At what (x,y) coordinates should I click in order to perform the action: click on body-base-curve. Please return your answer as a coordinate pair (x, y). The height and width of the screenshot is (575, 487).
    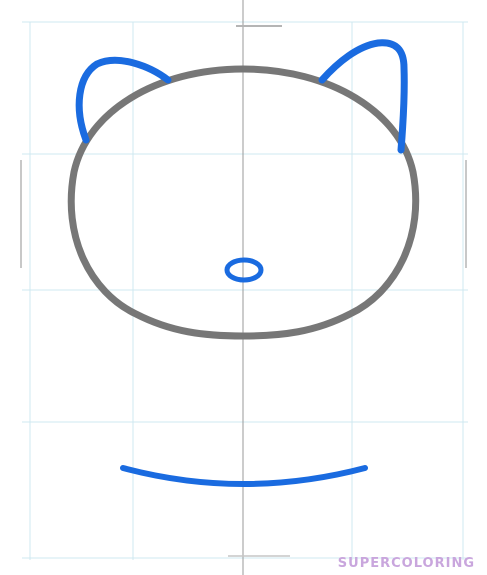
    Looking at the image, I should click on (244, 476).